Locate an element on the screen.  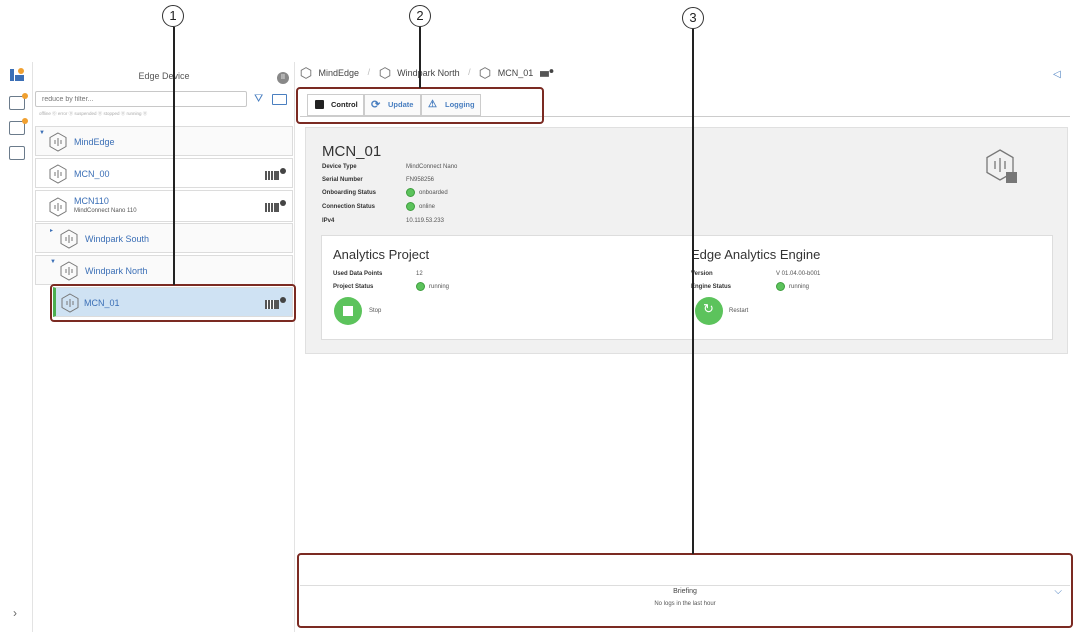
breadcrumb-item: MindEdge is located at coordinates (339, 73).